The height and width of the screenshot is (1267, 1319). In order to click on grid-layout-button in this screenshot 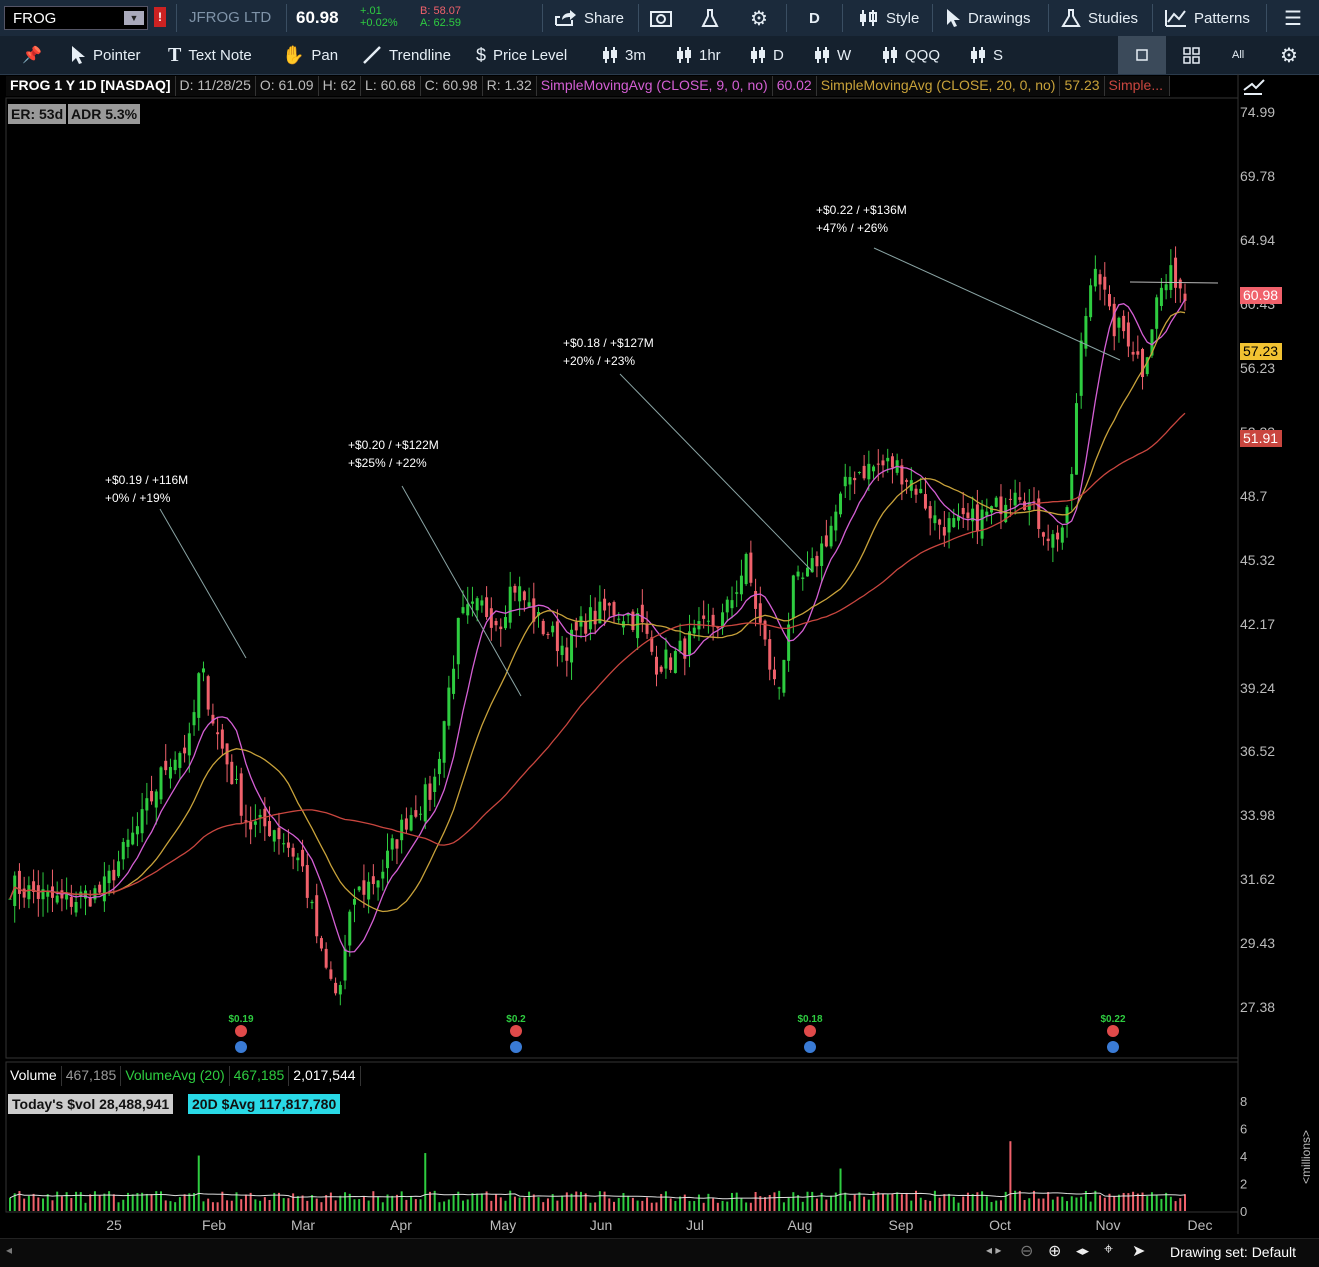, I will do `click(1192, 55)`.